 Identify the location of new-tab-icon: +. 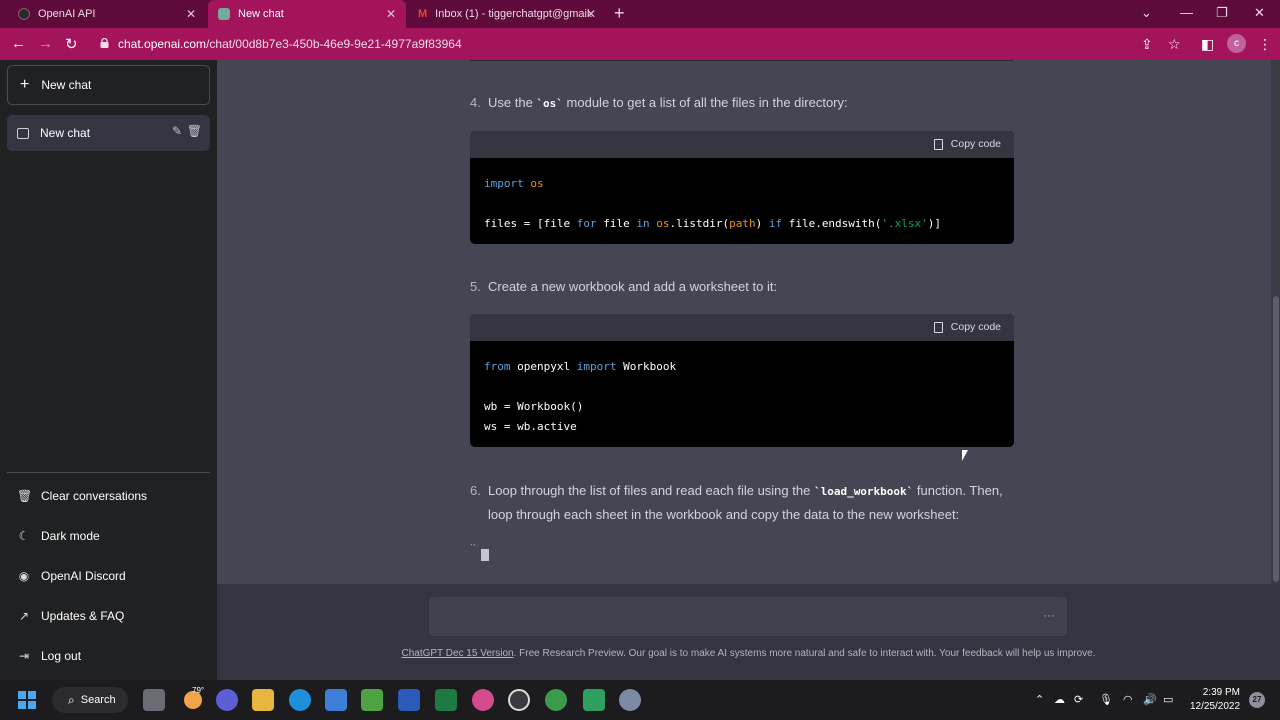
(619, 13).